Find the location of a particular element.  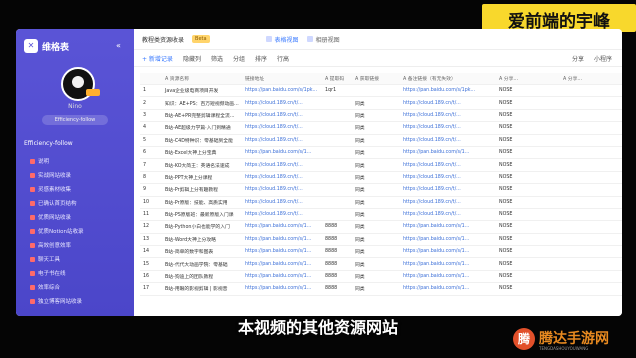

table-cell: B站-代代大动画学院：零基础 is located at coordinates (202, 264).